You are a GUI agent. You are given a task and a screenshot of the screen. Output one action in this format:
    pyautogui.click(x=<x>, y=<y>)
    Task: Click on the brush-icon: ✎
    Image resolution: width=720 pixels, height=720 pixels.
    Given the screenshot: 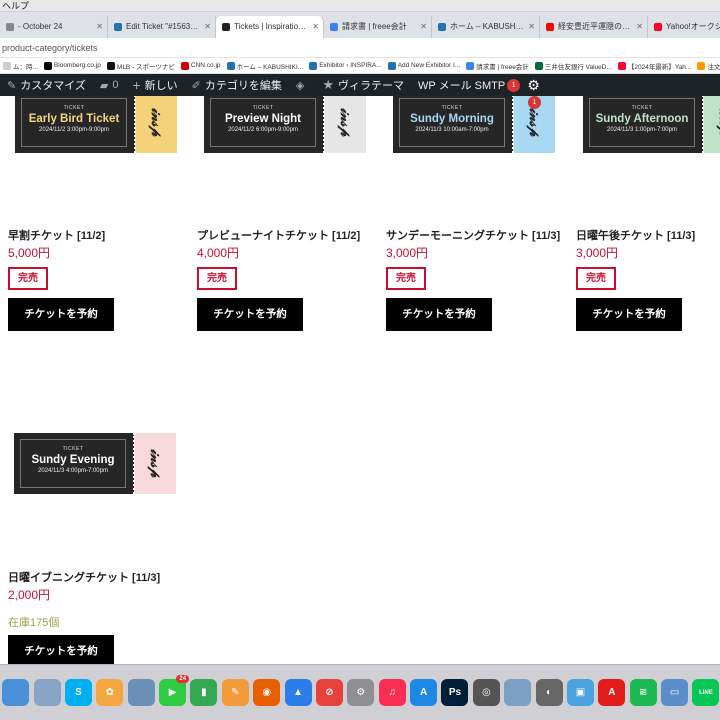 What is the action you would take?
    pyautogui.click(x=12, y=85)
    